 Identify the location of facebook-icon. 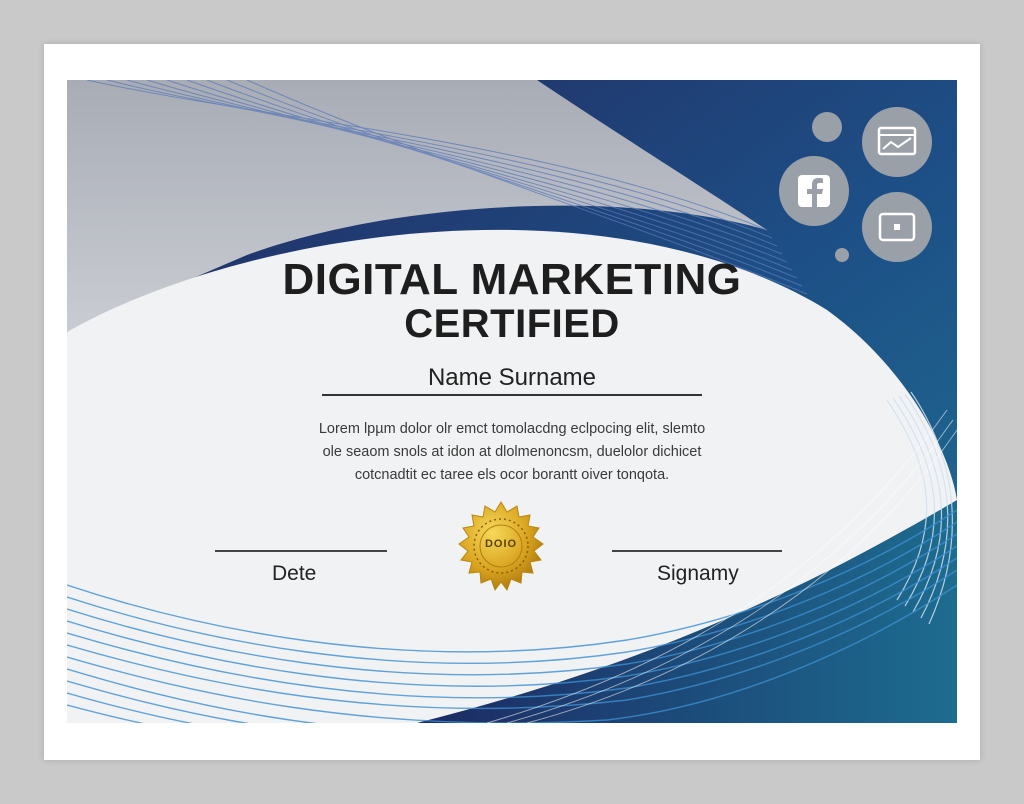
(814, 191).